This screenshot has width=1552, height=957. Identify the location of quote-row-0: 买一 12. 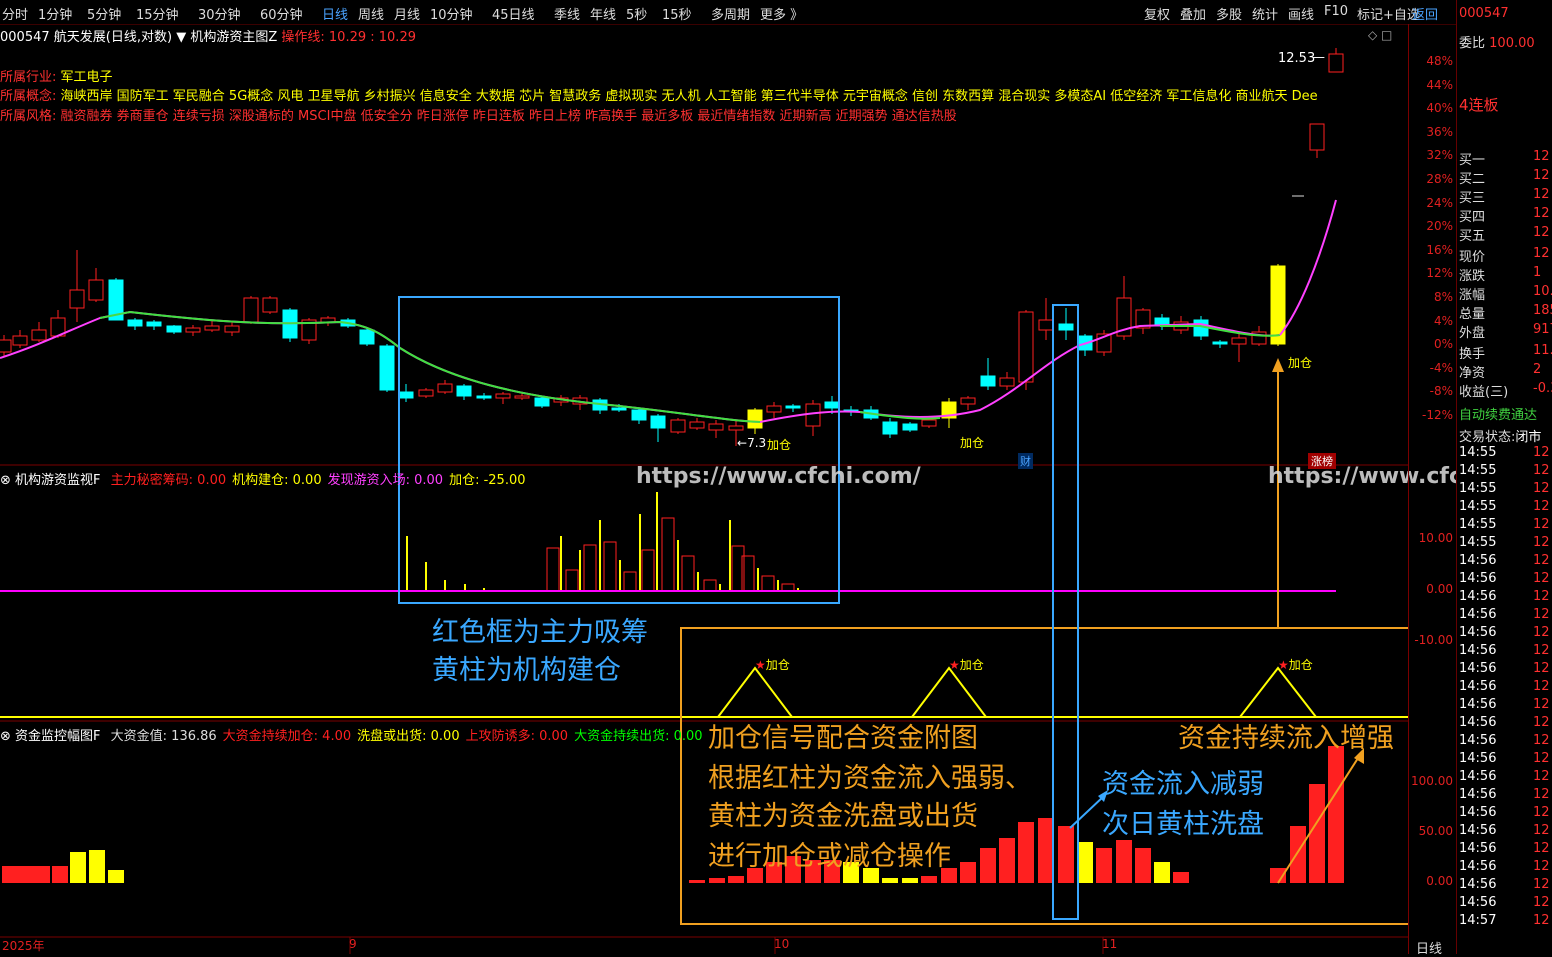
(1504, 158).